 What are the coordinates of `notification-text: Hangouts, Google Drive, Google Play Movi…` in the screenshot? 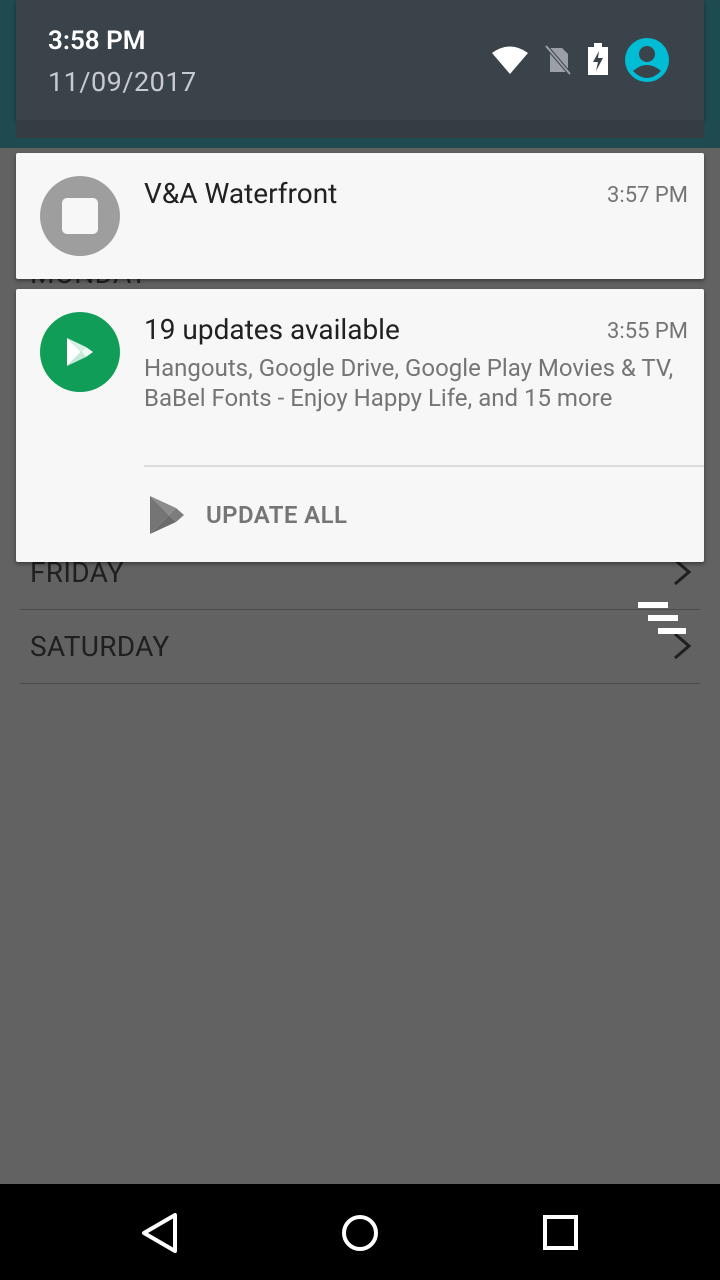 It's located at (409, 383).